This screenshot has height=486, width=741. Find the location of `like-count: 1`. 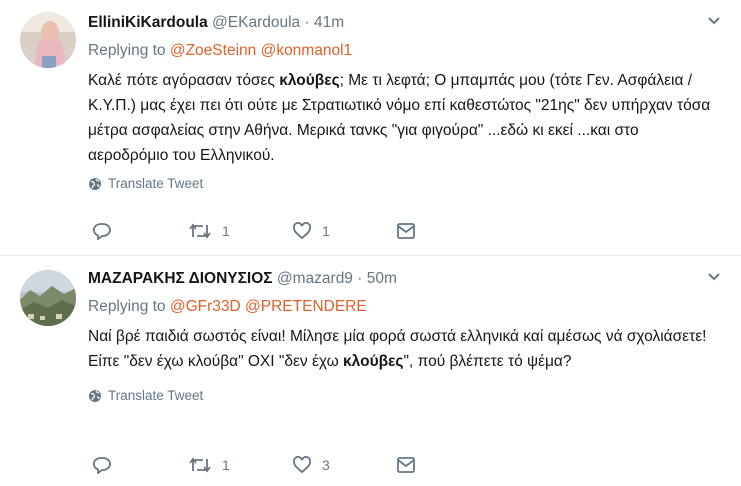

like-count: 1 is located at coordinates (326, 231).